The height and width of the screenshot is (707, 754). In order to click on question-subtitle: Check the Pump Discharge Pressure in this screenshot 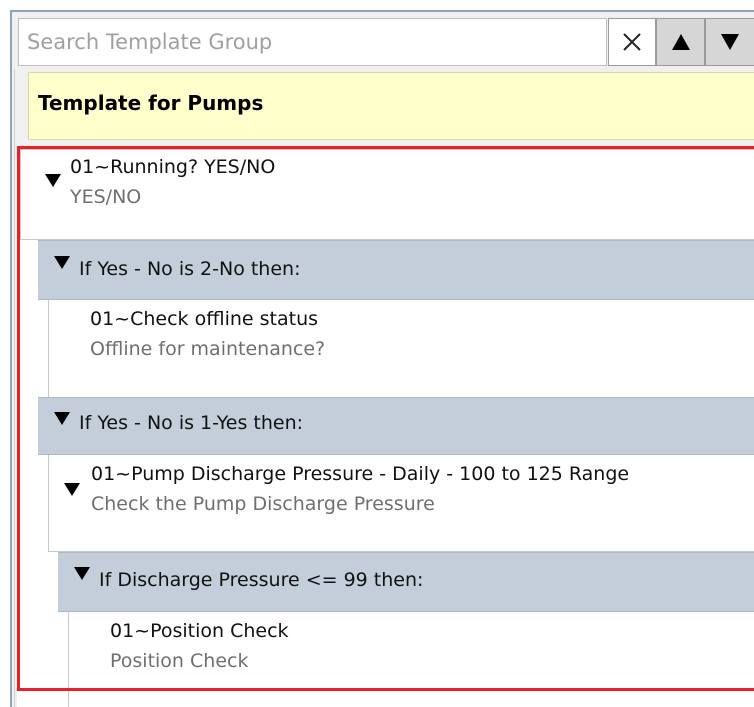, I will do `click(263, 504)`.